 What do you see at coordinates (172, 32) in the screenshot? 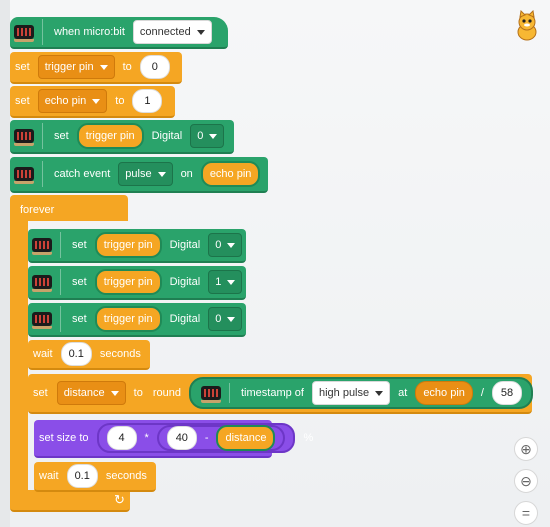
I see `connection-dropdown: connected` at bounding box center [172, 32].